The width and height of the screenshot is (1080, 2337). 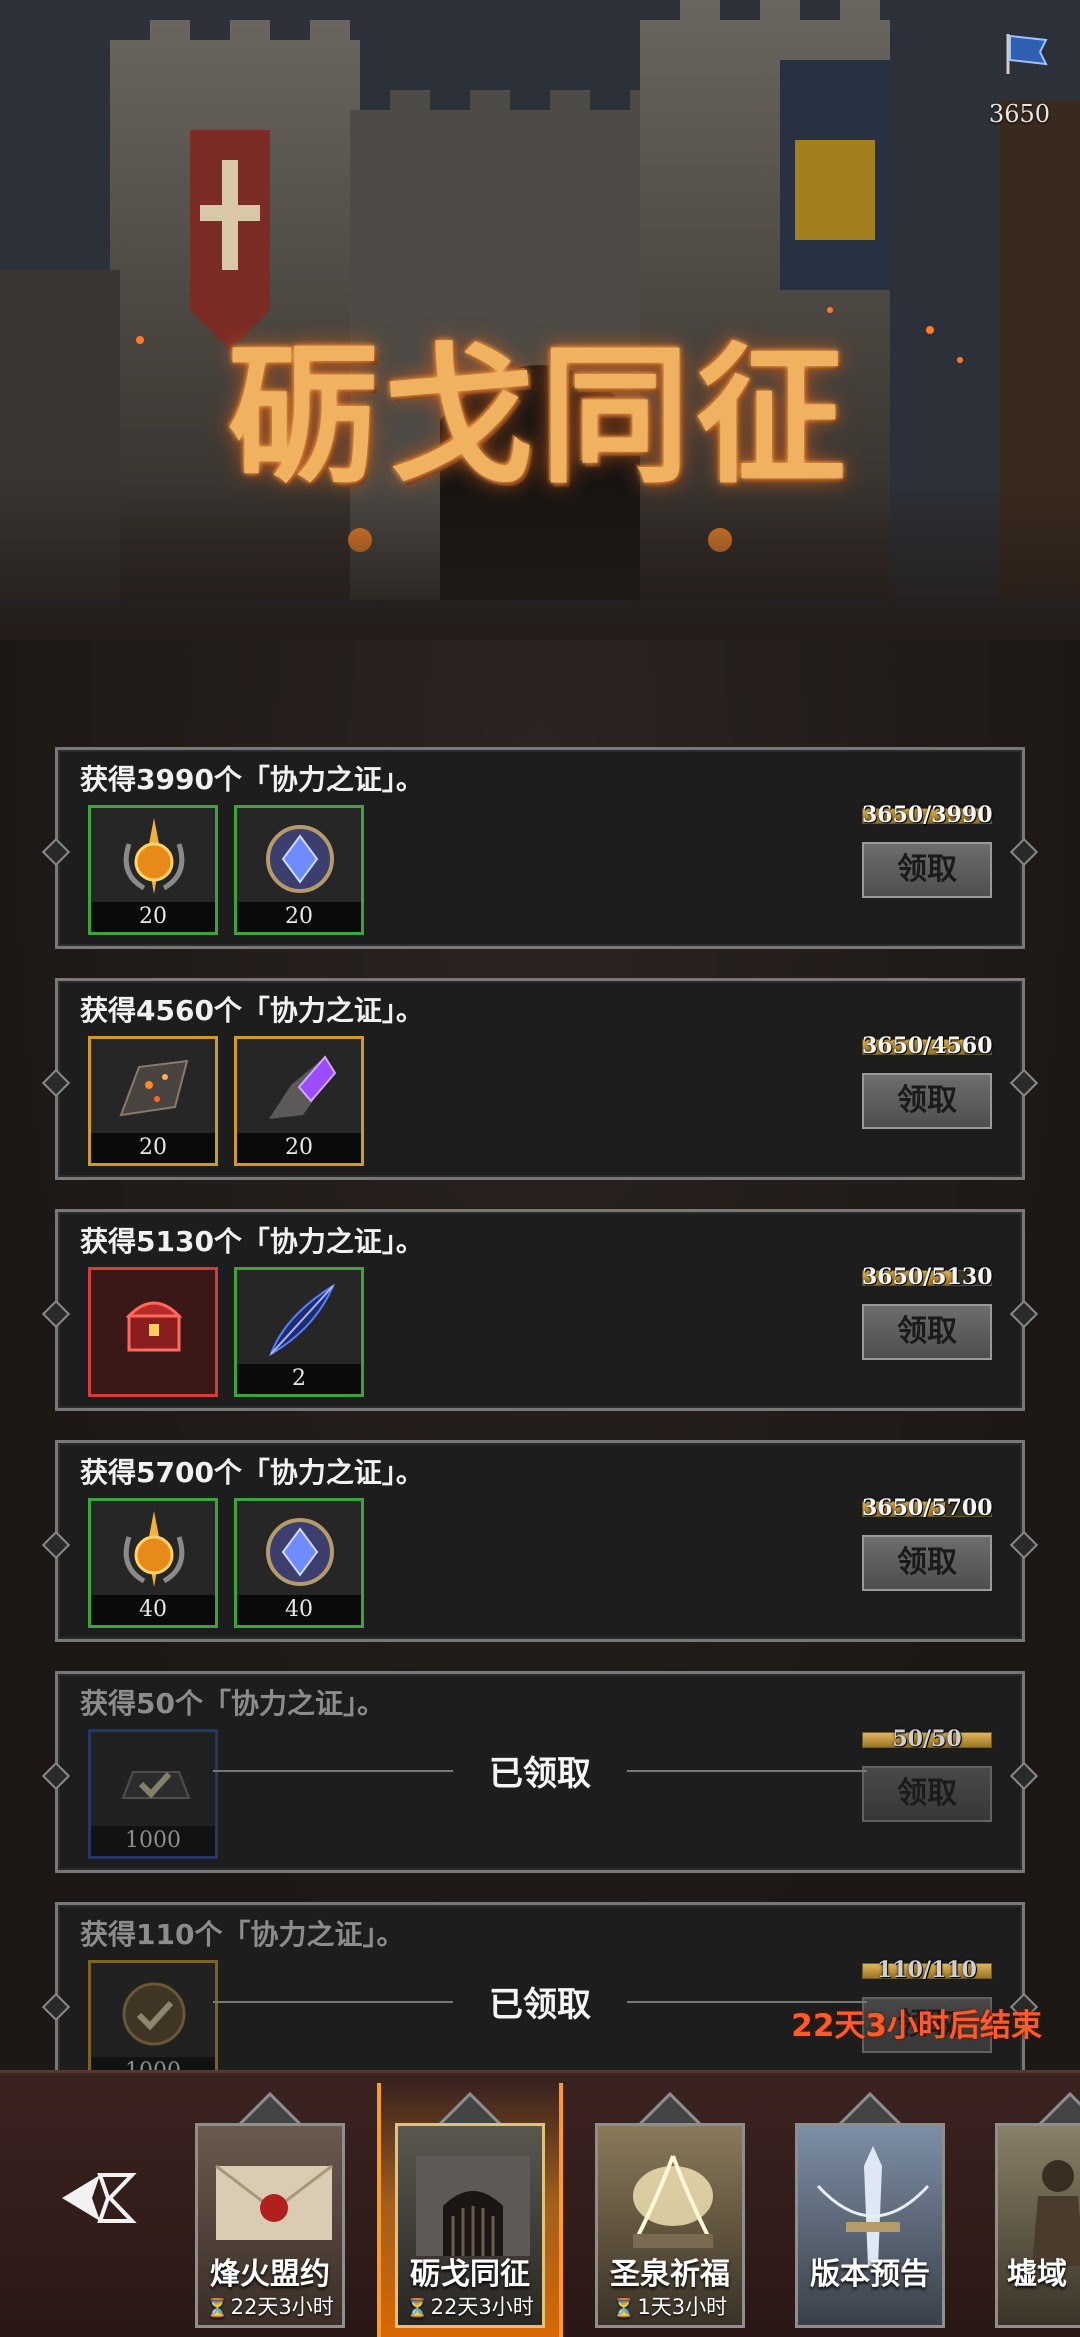 I want to click on task-card: 获得5130个「协力之证」。 2 3650/5130 领取, so click(x=540, y=1310).